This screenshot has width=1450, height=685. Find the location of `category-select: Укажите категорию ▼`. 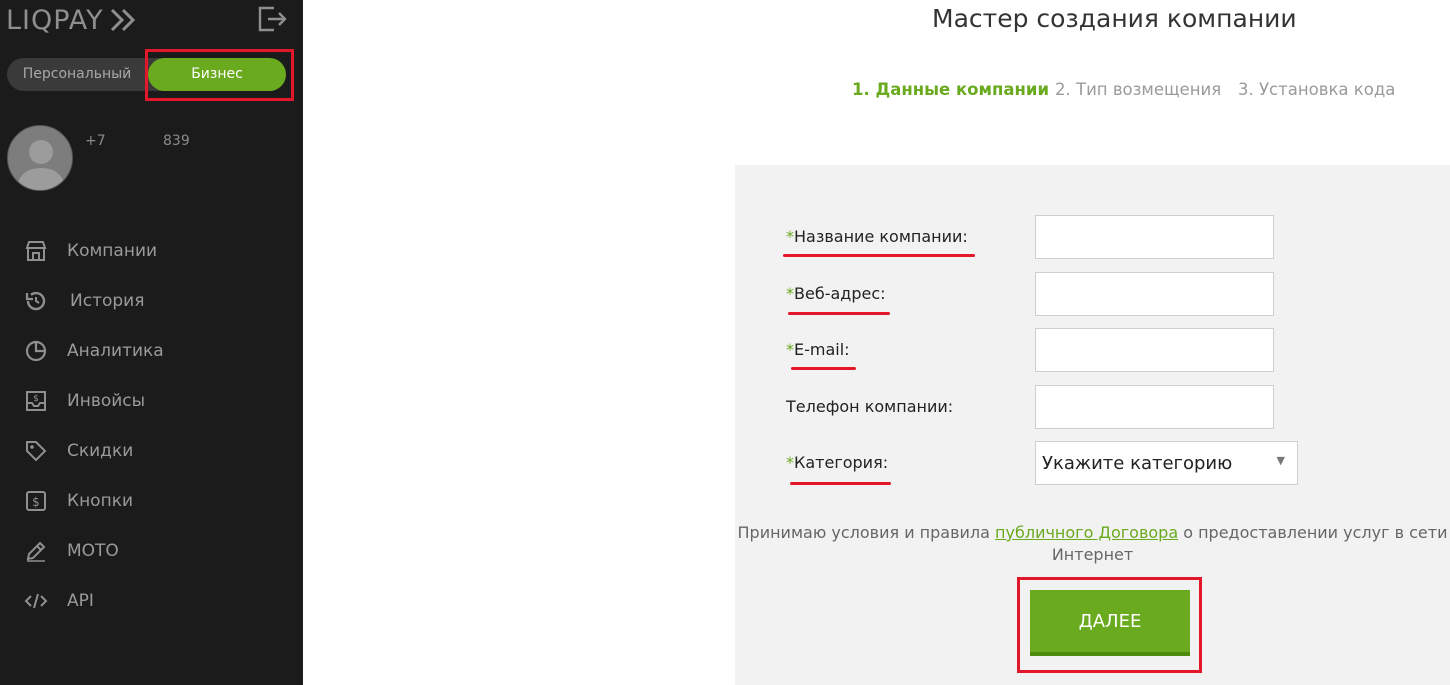

category-select: Укажите категорию ▼ is located at coordinates (1166, 463).